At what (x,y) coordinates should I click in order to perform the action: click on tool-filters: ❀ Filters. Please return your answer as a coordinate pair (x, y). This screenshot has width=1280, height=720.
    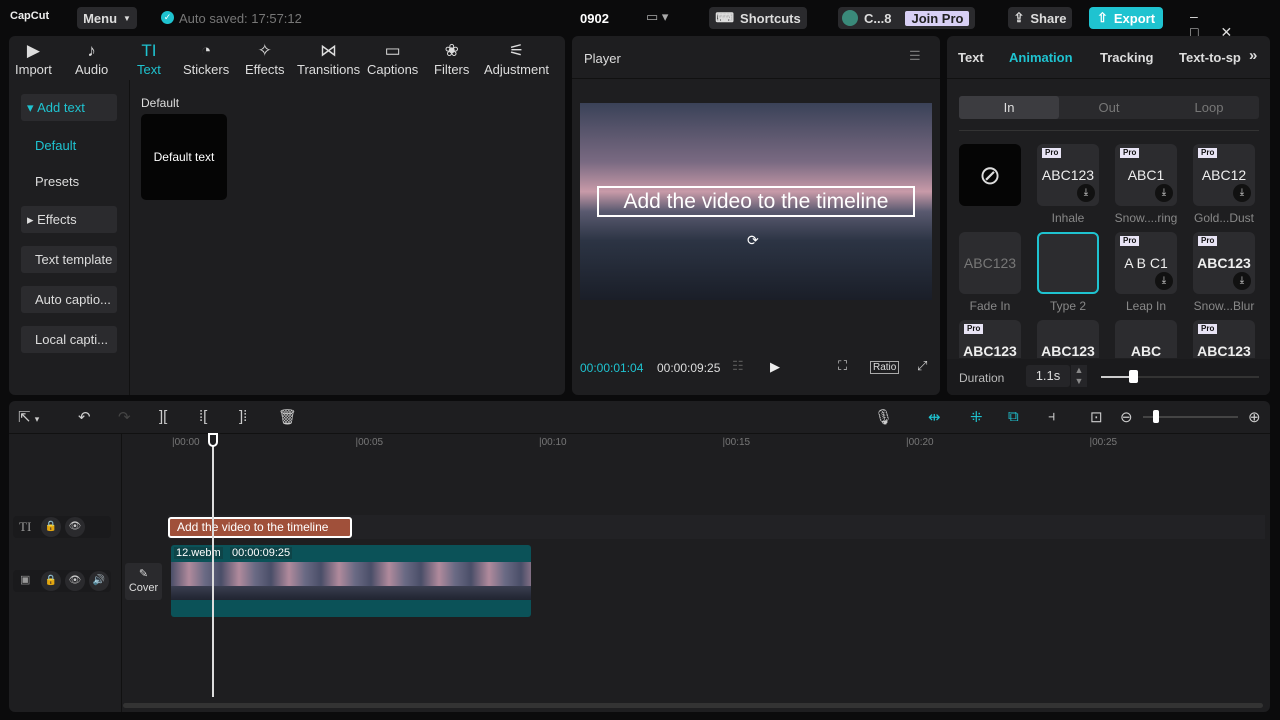
    Looking at the image, I should click on (451, 58).